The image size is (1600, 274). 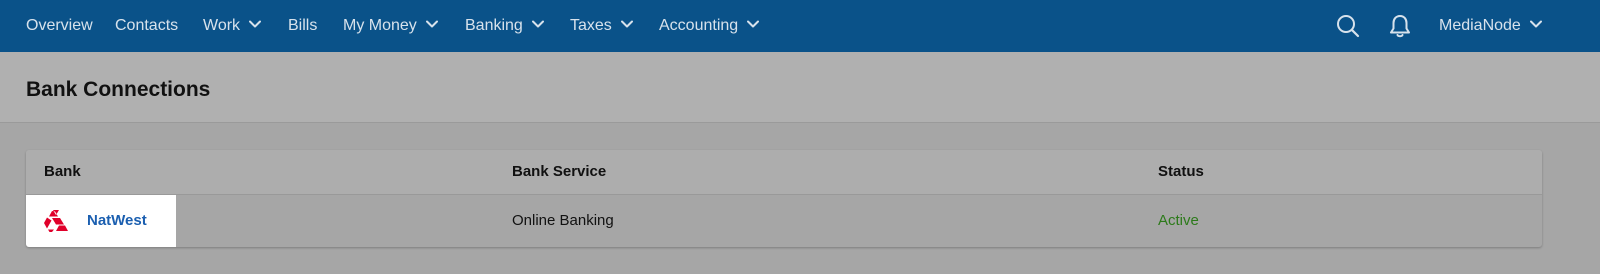 I want to click on nav-item-my-money: My Money, so click(x=390, y=26).